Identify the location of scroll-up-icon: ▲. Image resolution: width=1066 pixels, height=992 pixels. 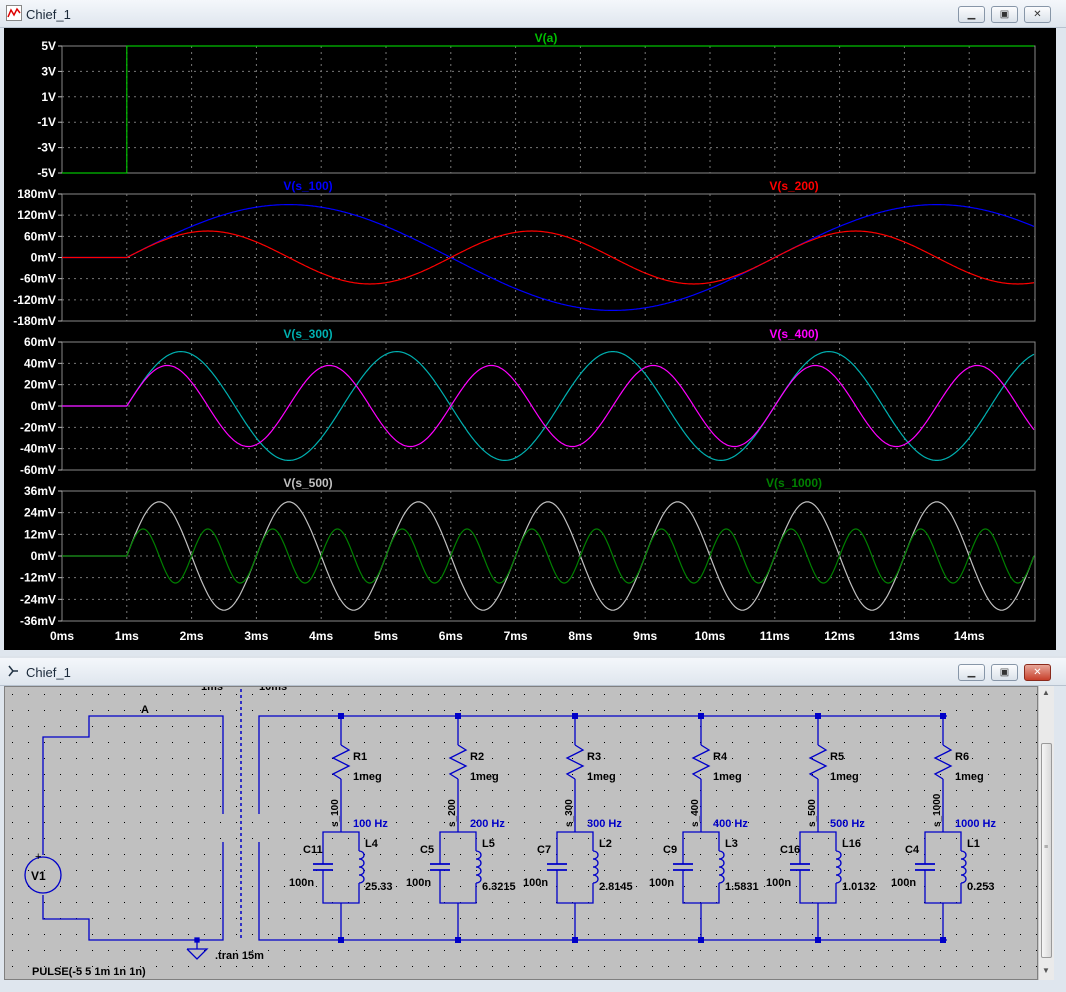
(1046, 692).